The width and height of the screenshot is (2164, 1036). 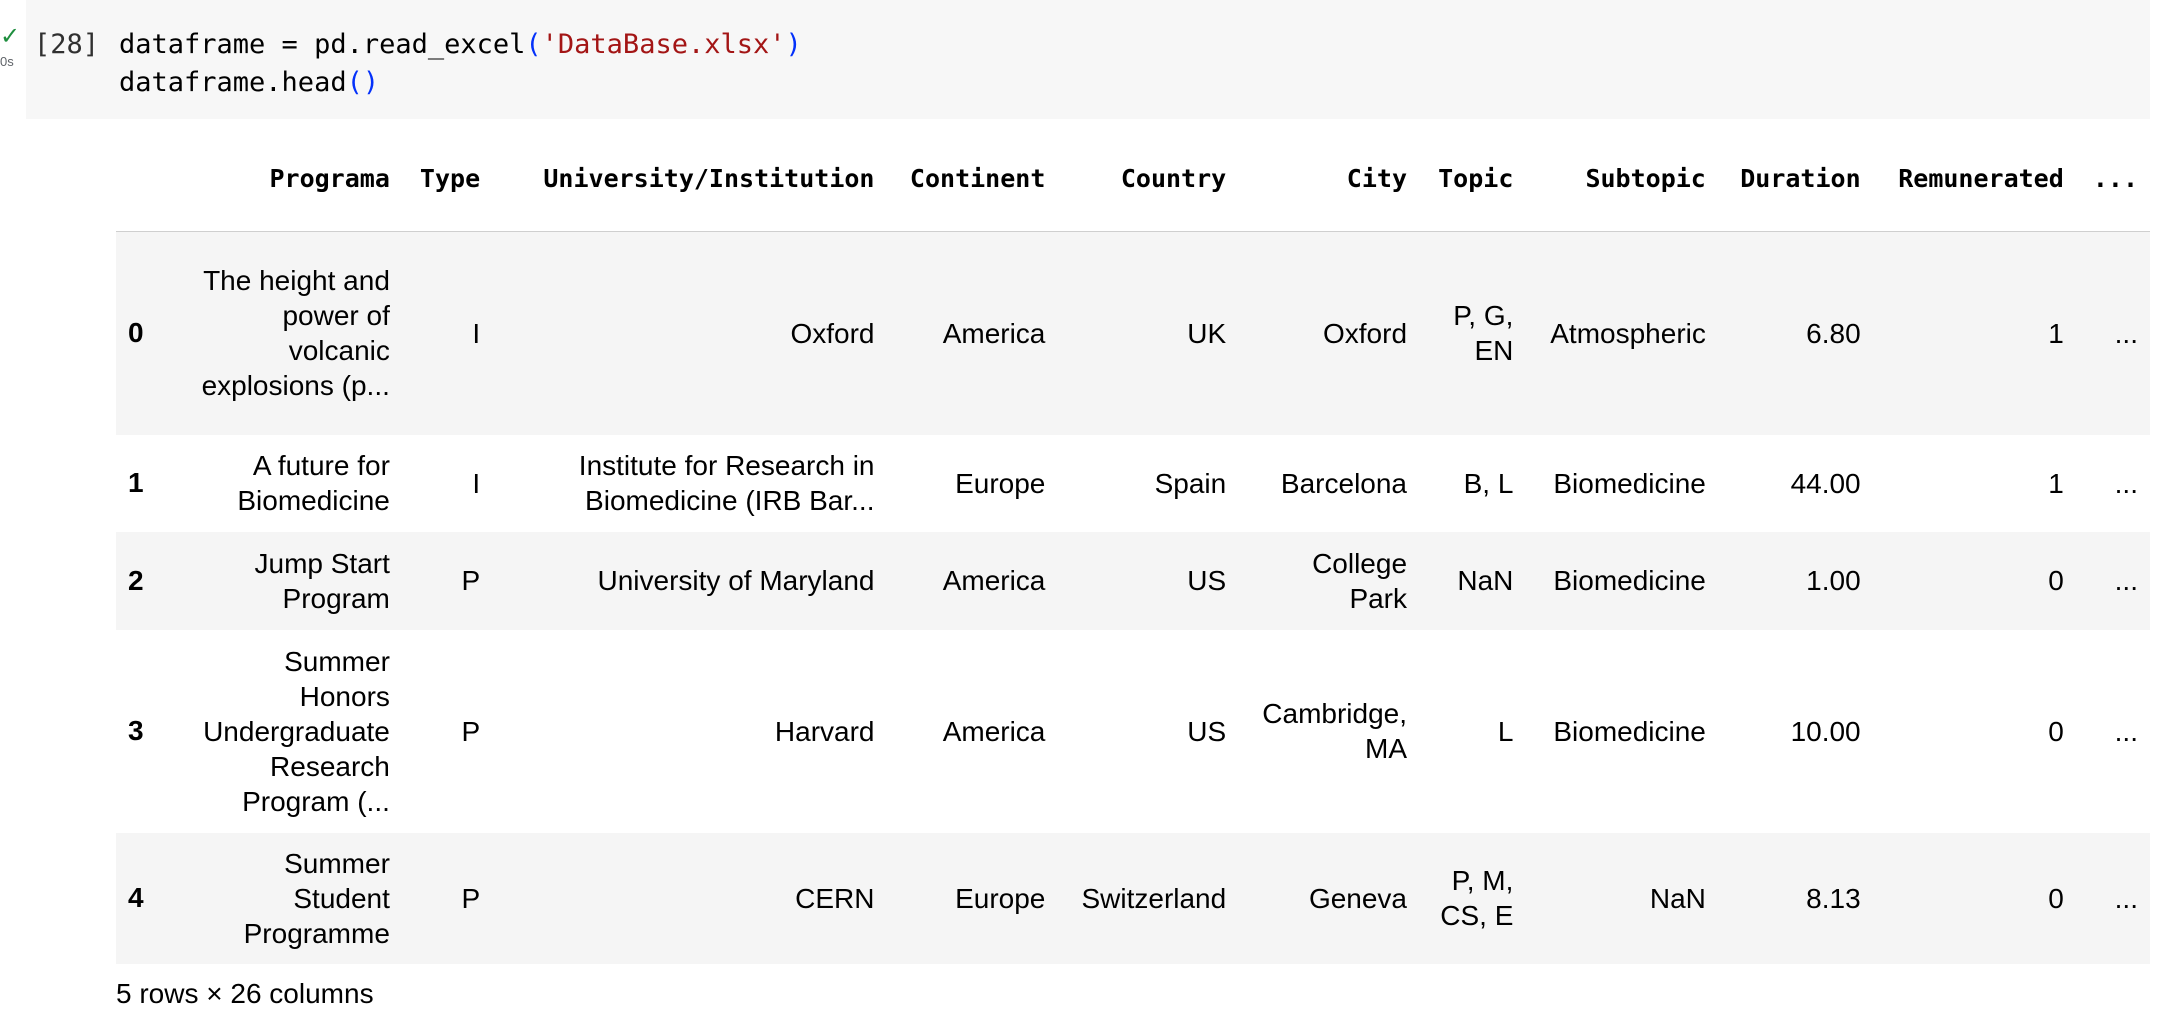 What do you see at coordinates (146, 178) in the screenshot?
I see `index-header` at bounding box center [146, 178].